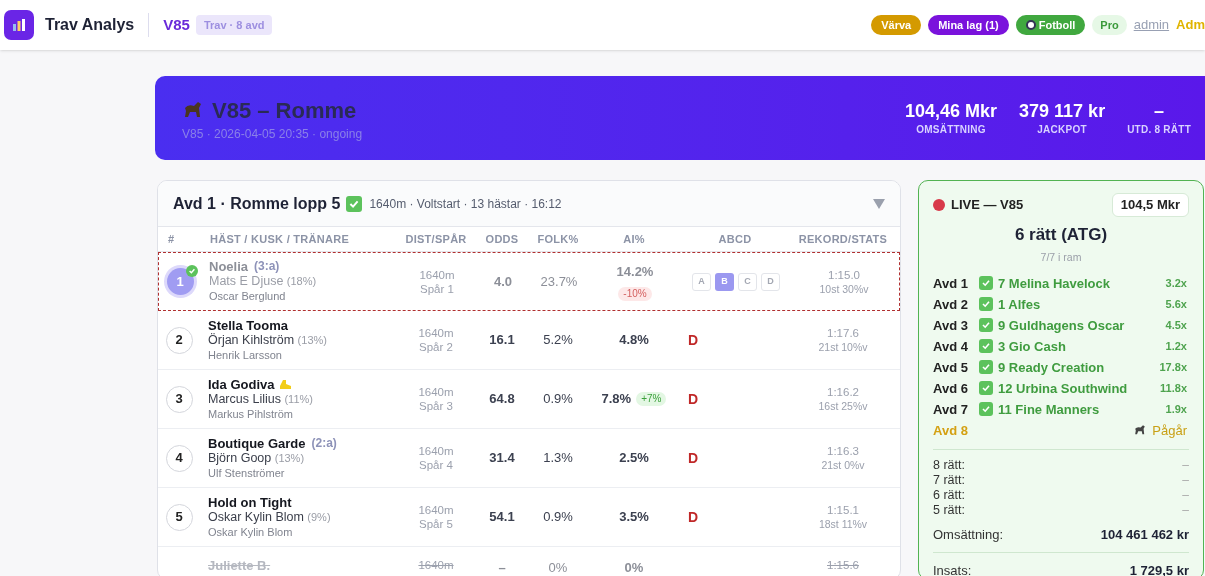 The width and height of the screenshot is (1205, 576). What do you see at coordinates (1176, 304) in the screenshot?
I see `winner-odds: 5.6x` at bounding box center [1176, 304].